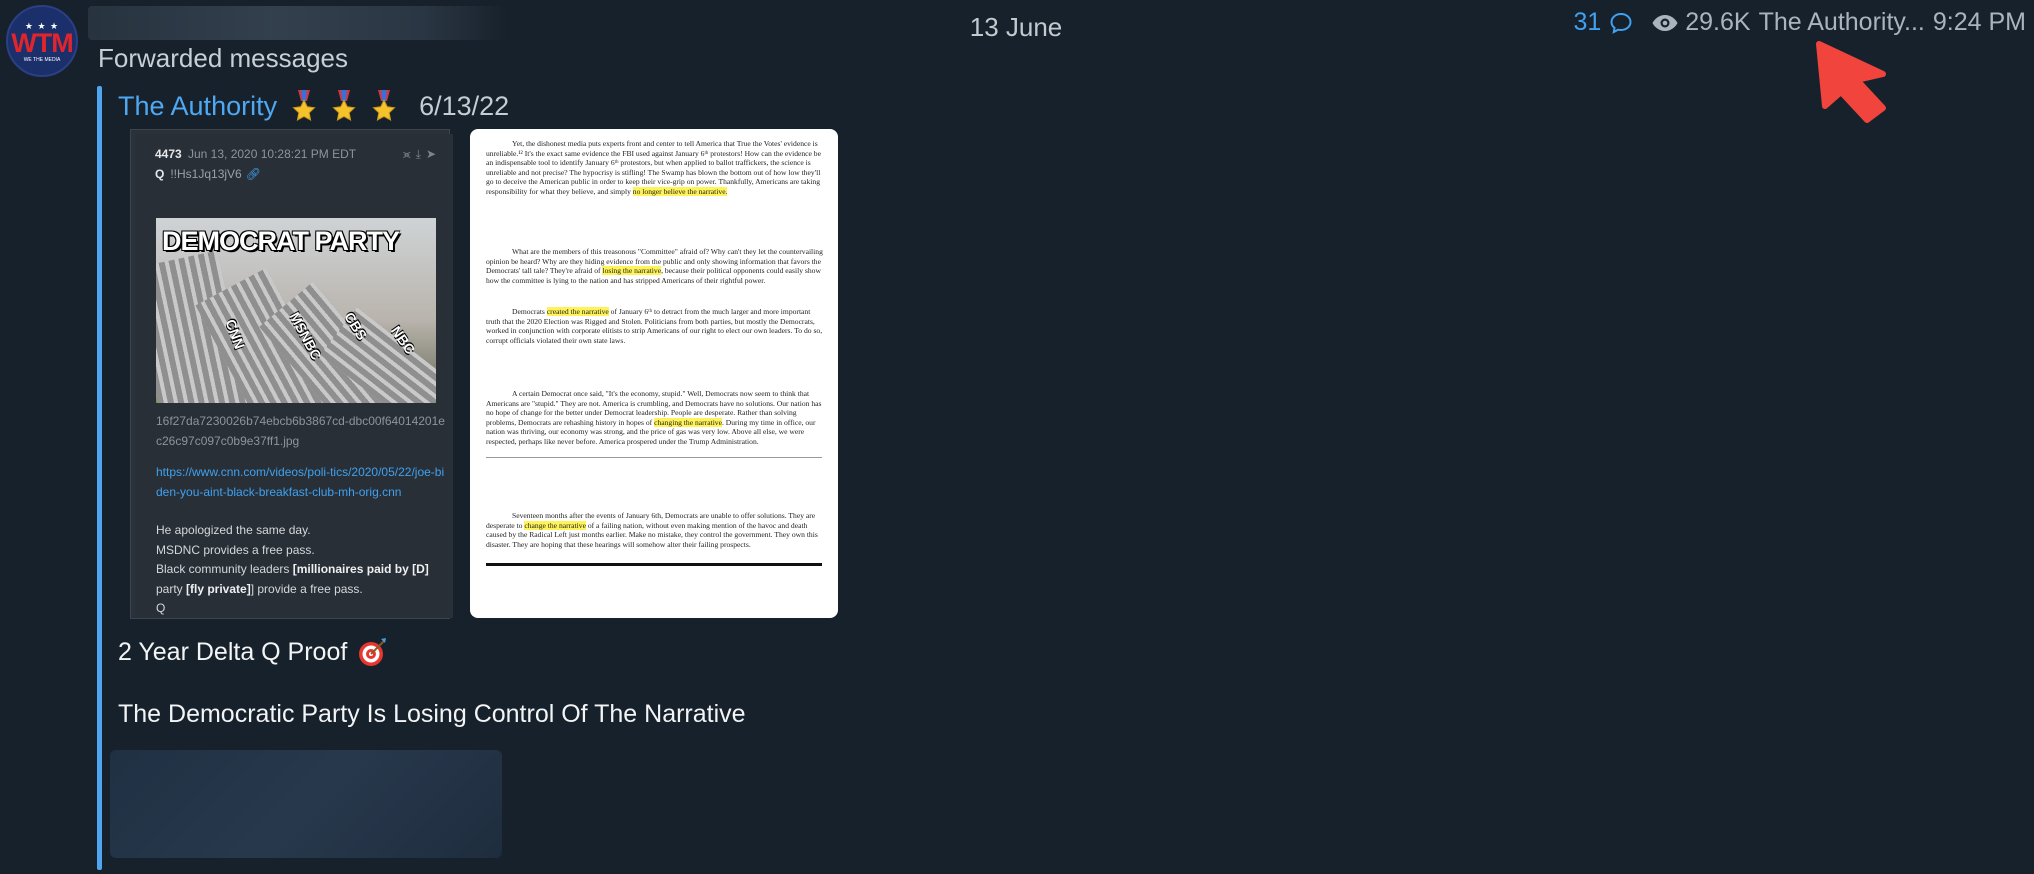  What do you see at coordinates (529, 311) in the screenshot?
I see `doc-text: Democrats` at bounding box center [529, 311].